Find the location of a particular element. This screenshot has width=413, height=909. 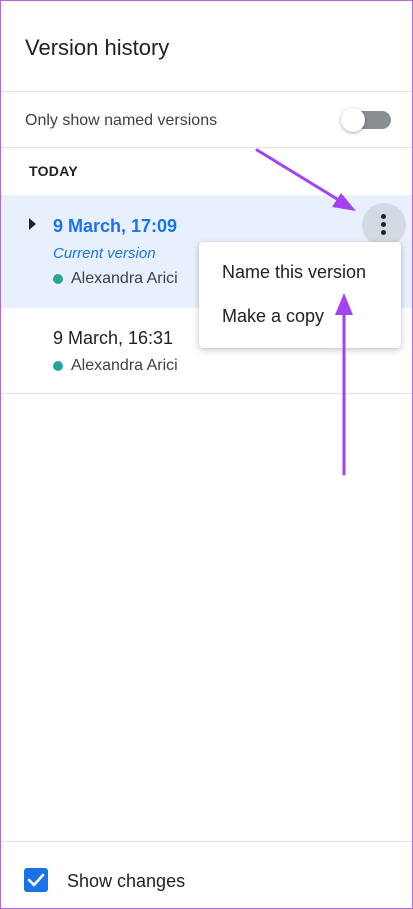

show-changes-checkbox is located at coordinates (36, 880).